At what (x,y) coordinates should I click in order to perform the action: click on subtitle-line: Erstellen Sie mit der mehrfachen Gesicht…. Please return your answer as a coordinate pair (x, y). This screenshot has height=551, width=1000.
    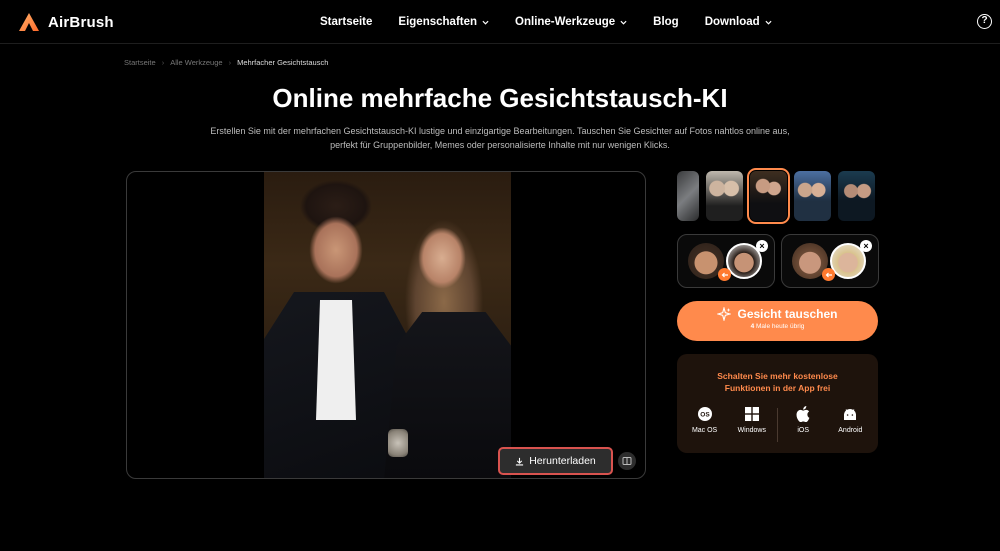
    Looking at the image, I should click on (500, 131).